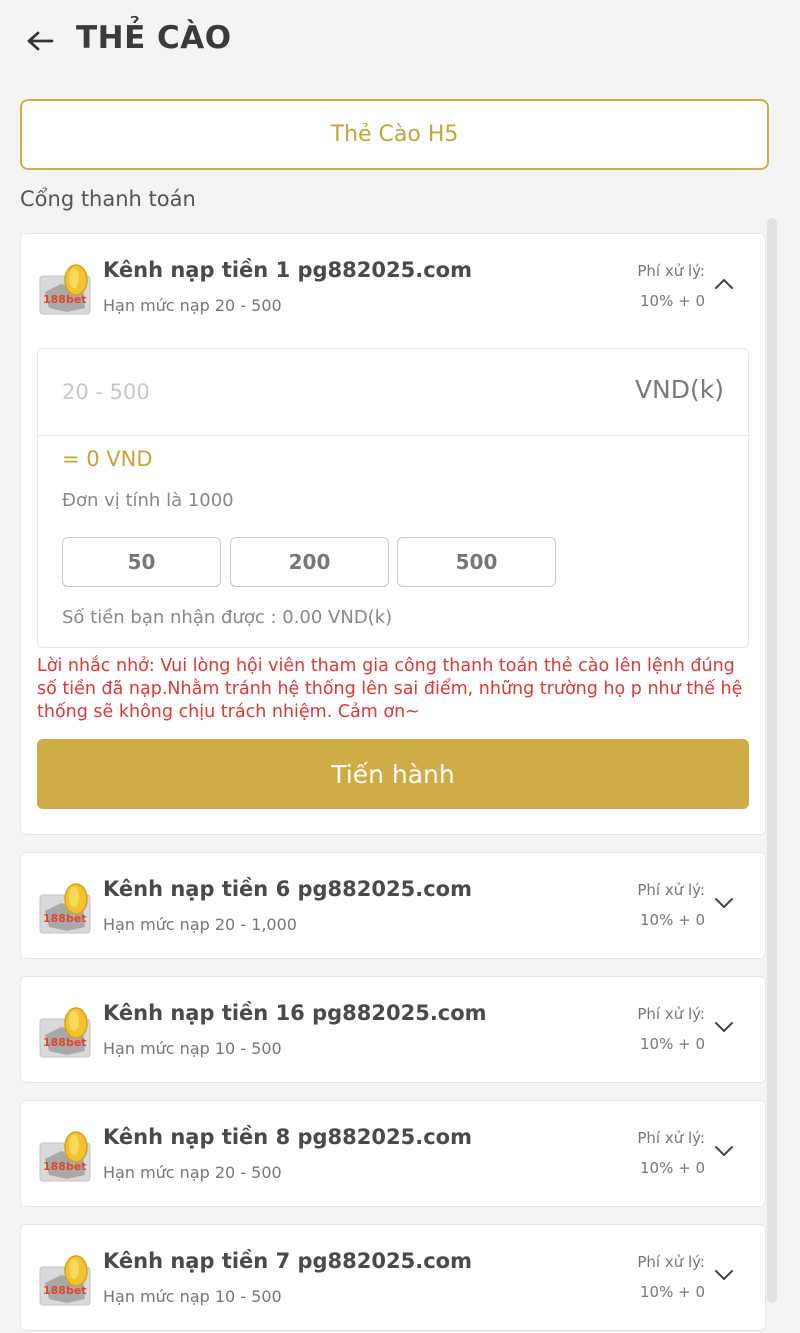  I want to click on quick-amount-500: 500, so click(476, 562).